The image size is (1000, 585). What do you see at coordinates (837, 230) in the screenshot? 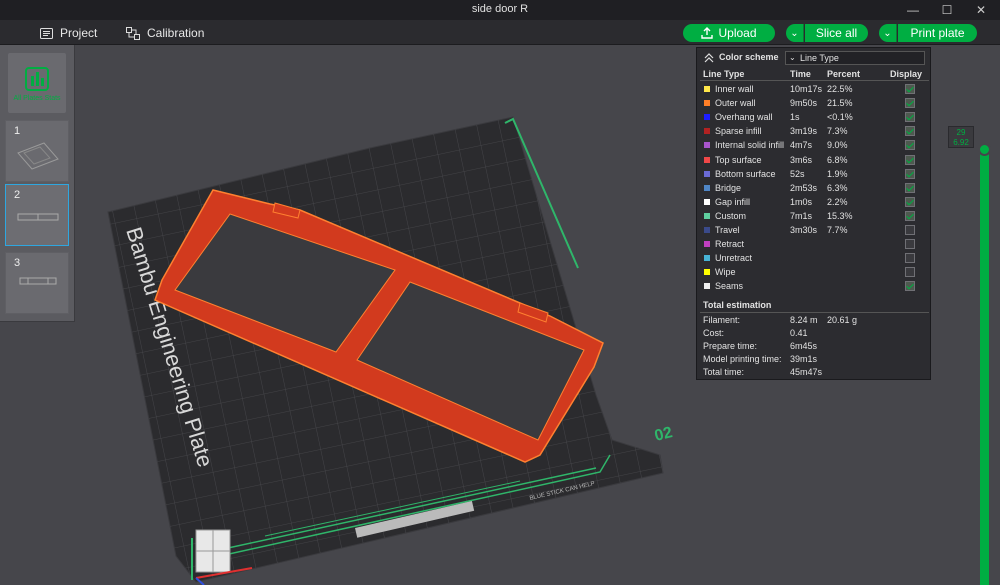
I see `line-type-percent: 7.7%` at bounding box center [837, 230].